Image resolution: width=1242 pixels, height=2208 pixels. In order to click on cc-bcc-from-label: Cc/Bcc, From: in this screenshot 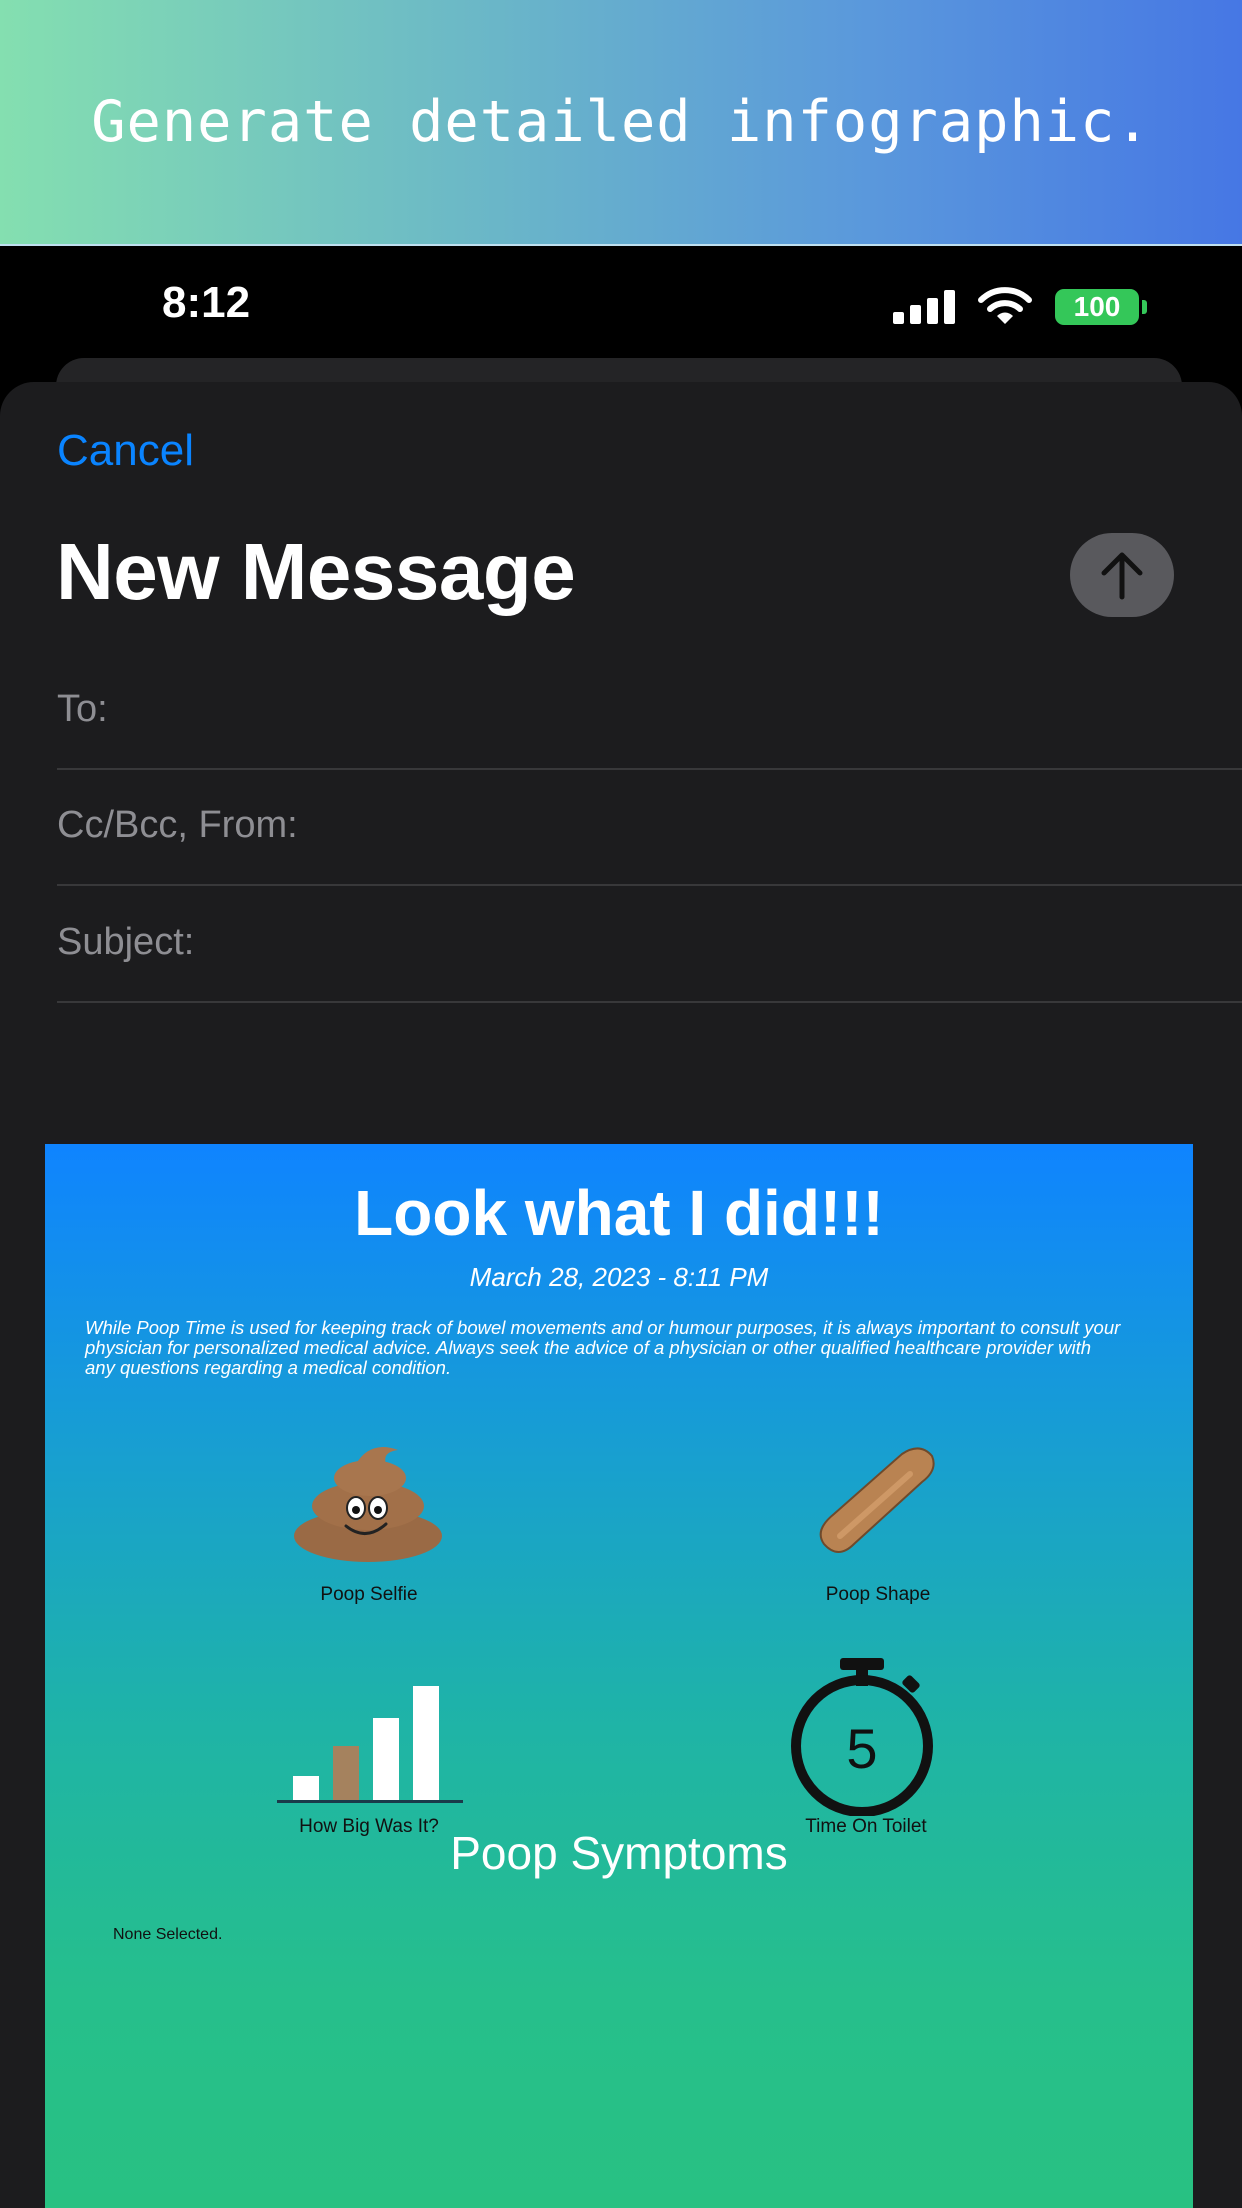, I will do `click(177, 825)`.